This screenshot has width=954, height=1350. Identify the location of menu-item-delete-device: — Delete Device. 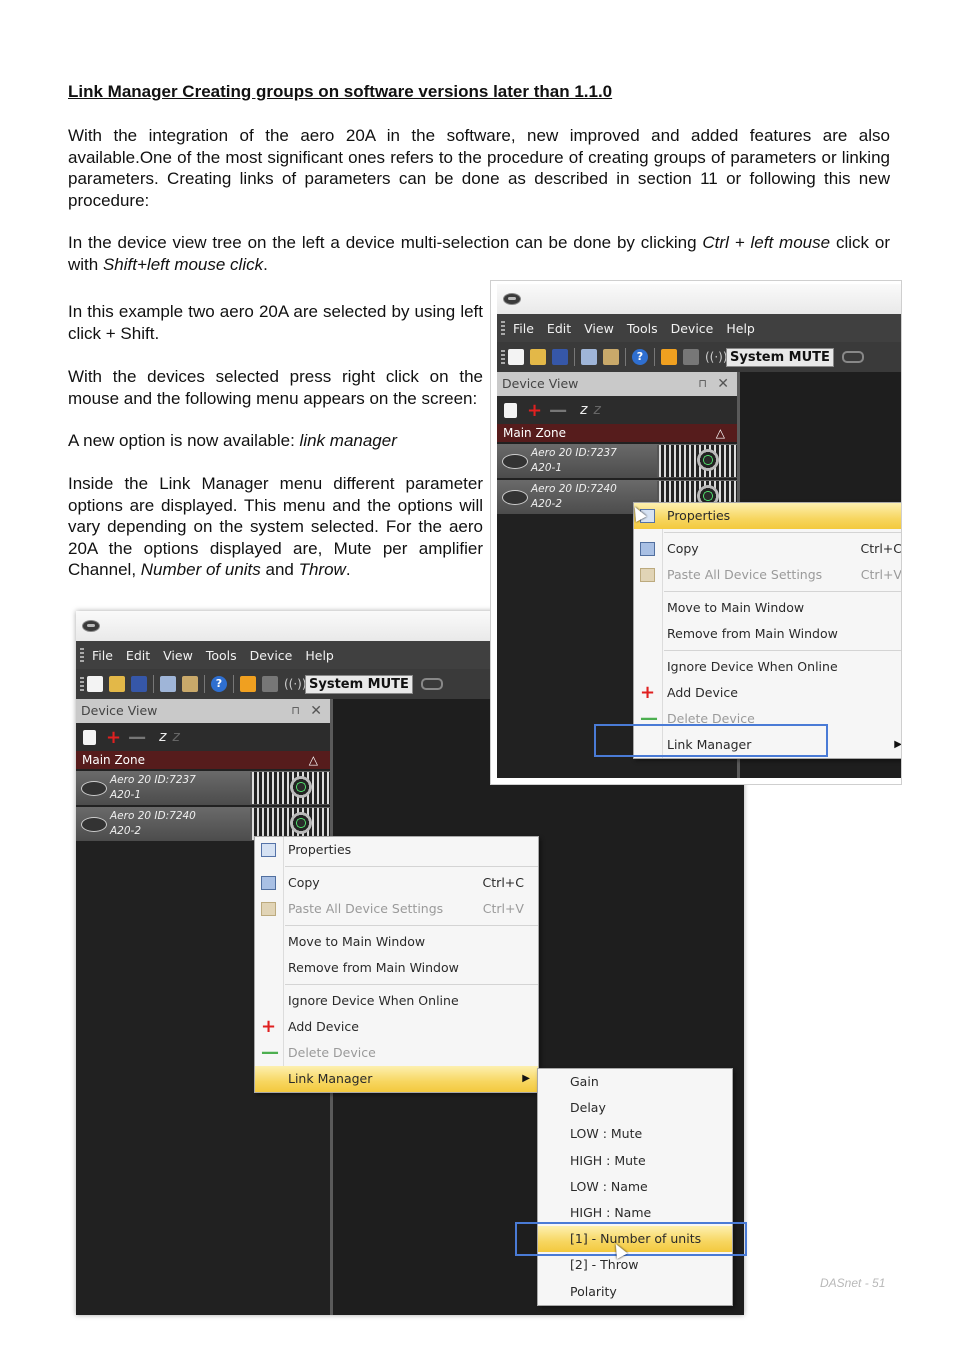
(318, 1052).